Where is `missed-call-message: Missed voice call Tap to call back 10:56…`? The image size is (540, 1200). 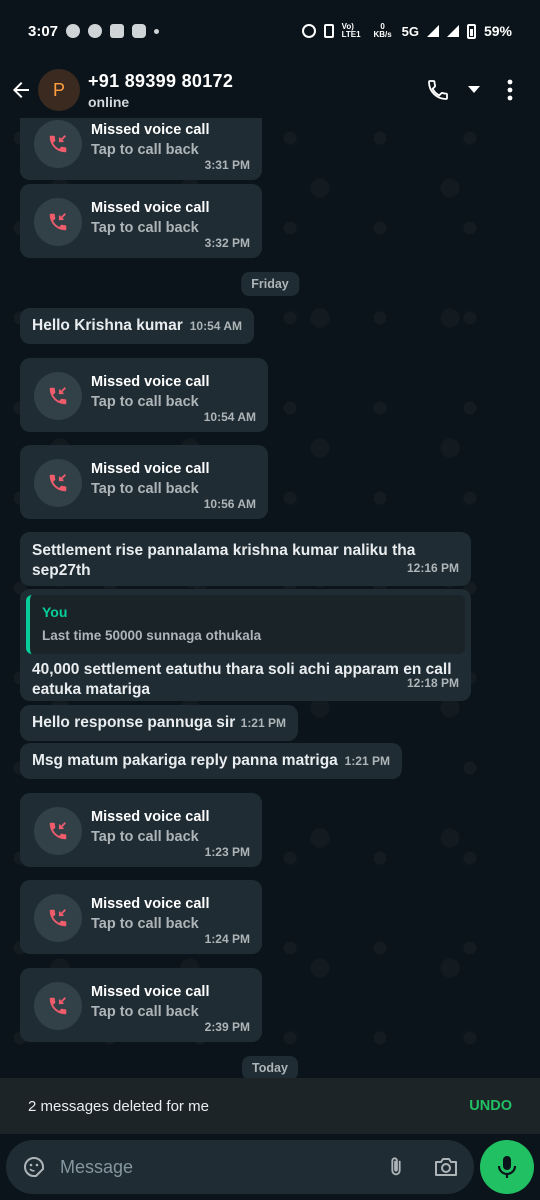
missed-call-message: Missed voice call Tap to call back 10:56… is located at coordinates (144, 482).